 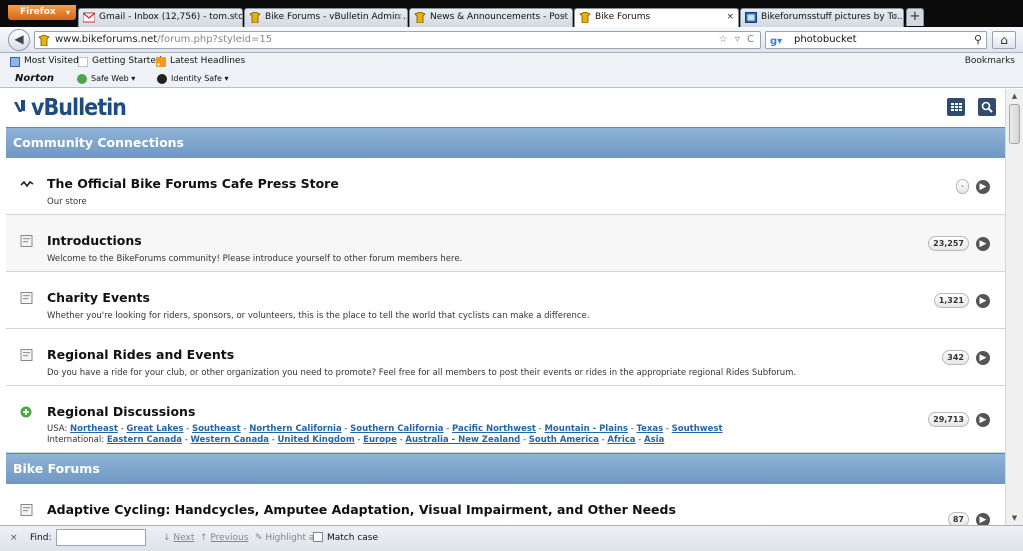 I want to click on subforum-link: Europe, so click(x=380, y=440).